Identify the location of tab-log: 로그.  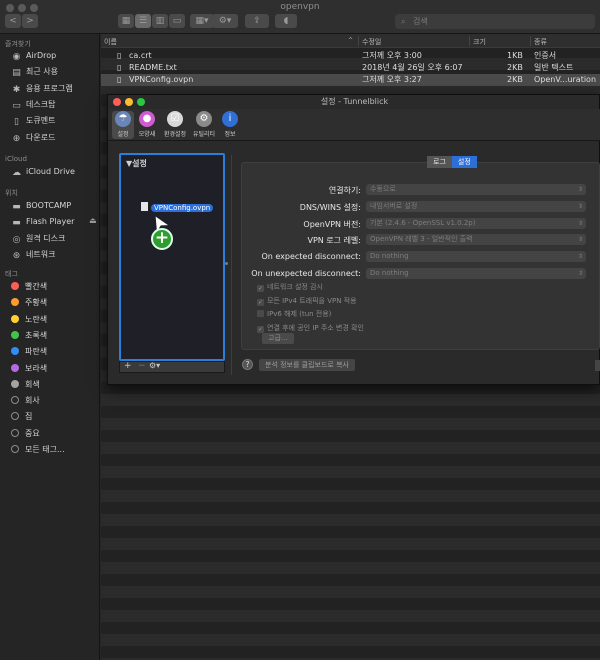
(439, 162).